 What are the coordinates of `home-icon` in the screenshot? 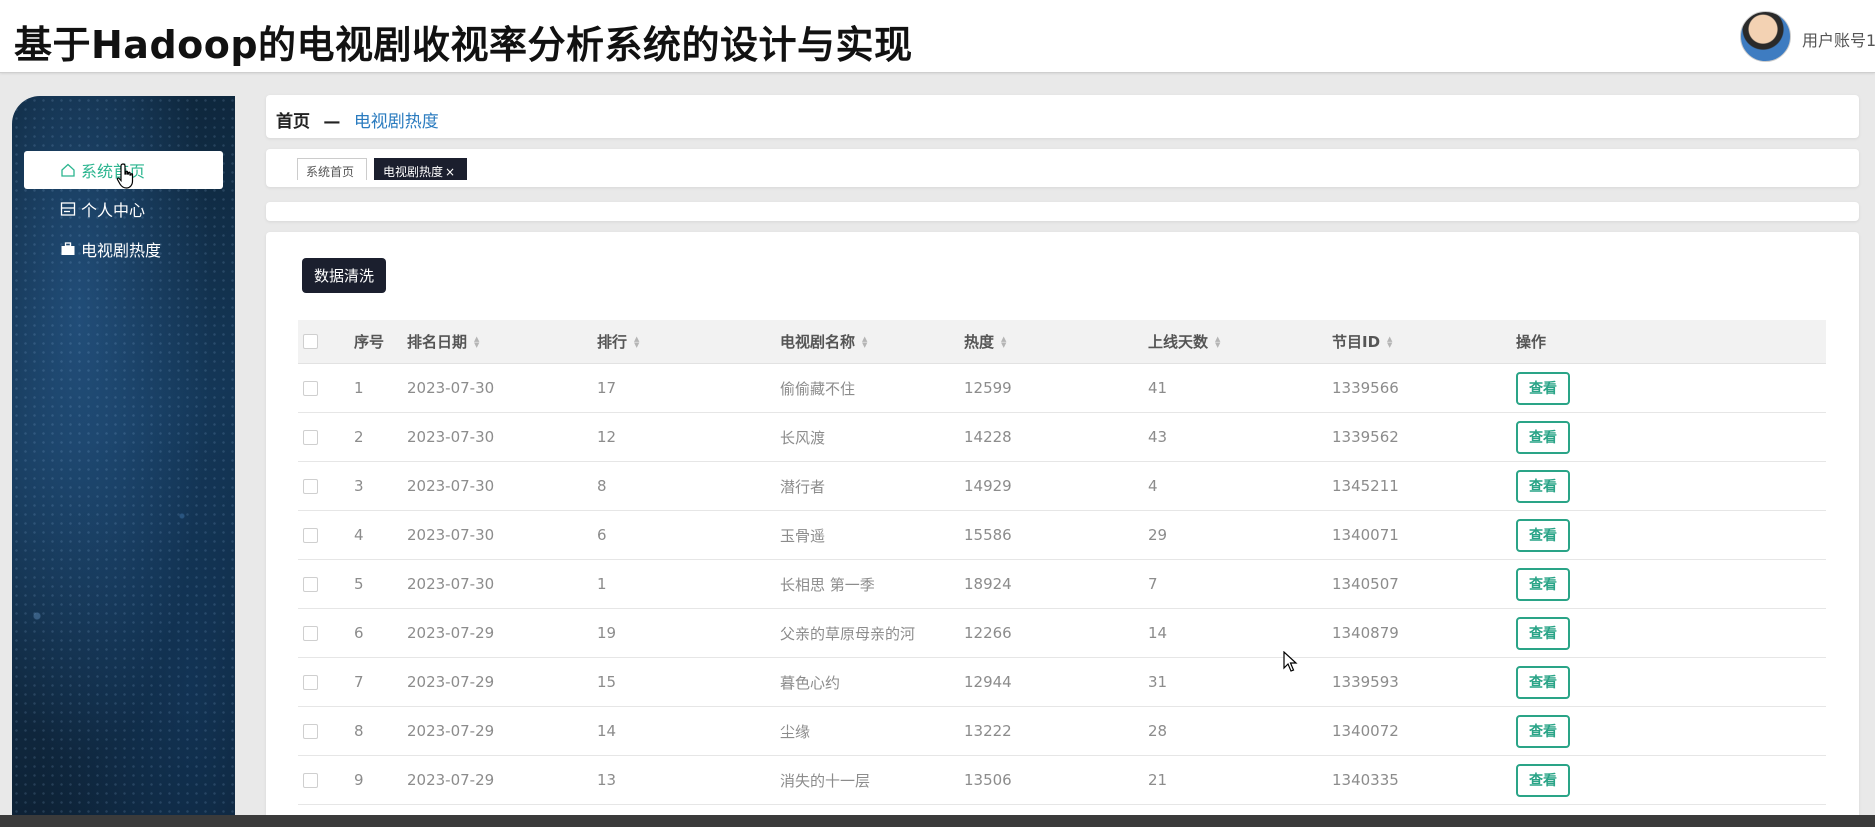 It's located at (68, 170).